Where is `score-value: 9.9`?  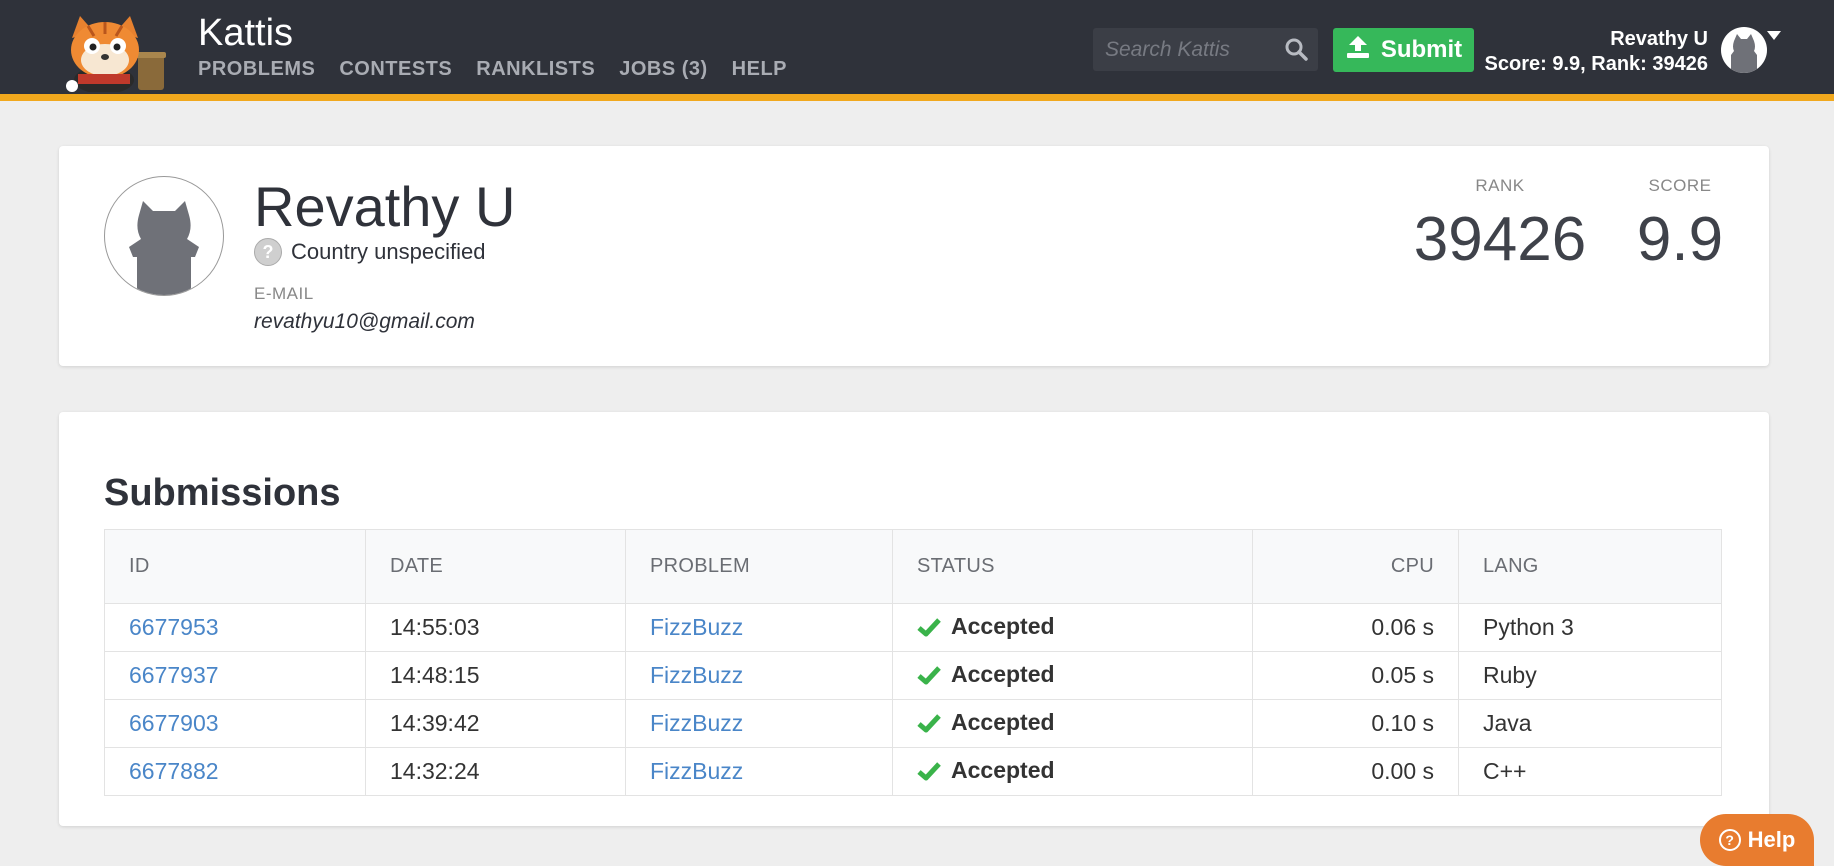
score-value: 9.9 is located at coordinates (1680, 239).